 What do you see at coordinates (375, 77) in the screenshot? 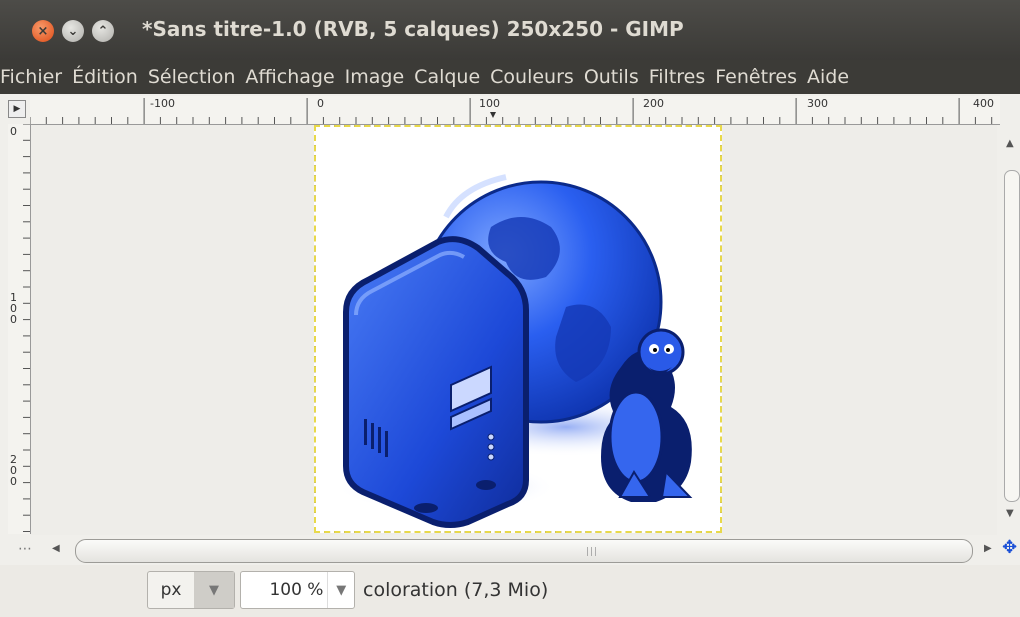
I see `menu-image: Image` at bounding box center [375, 77].